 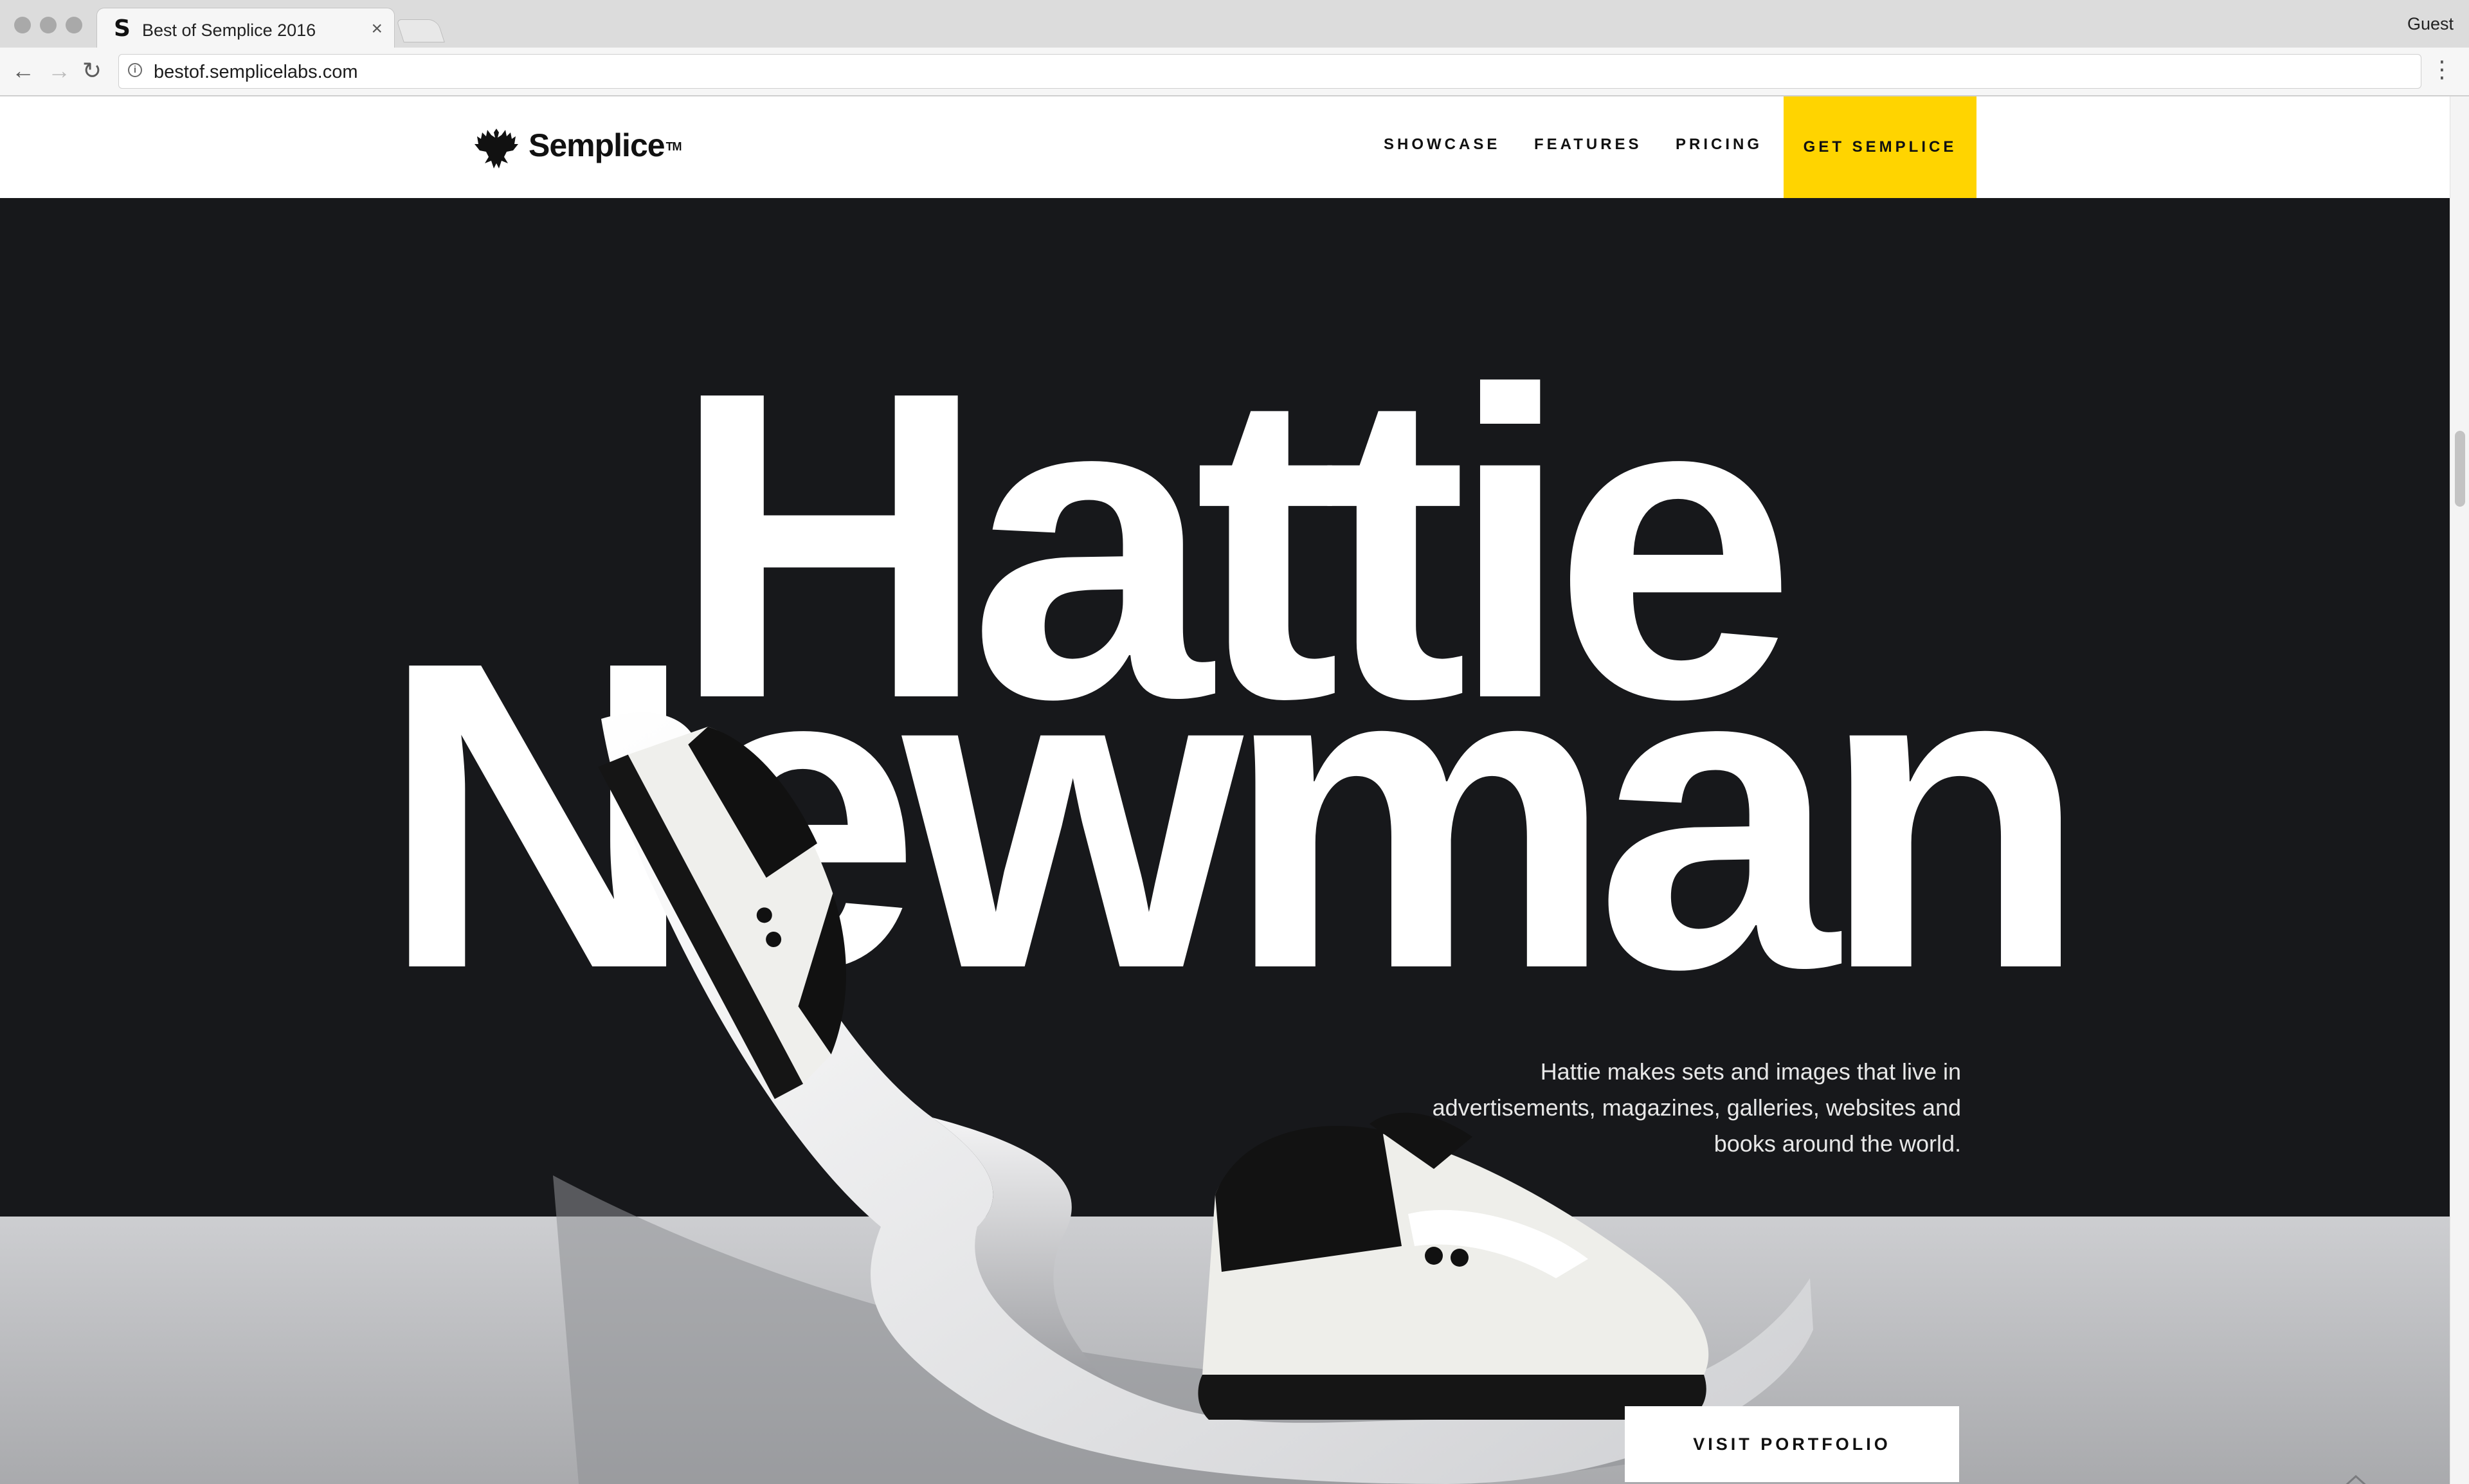 I want to click on browser-tab-active: S Best of Semplice 2016 ×, so click(x=245, y=28).